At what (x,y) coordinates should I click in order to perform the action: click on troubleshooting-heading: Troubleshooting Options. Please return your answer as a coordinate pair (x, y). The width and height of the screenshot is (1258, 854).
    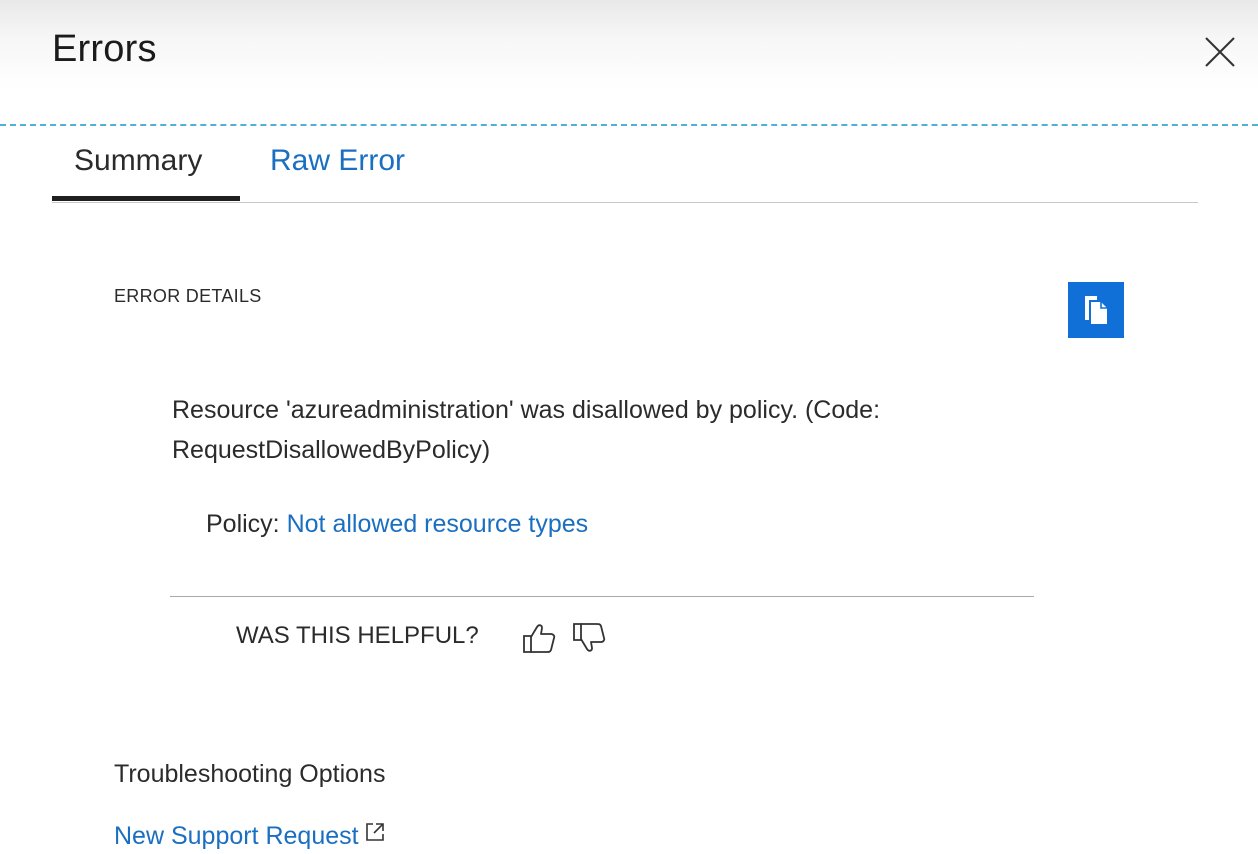
    Looking at the image, I should click on (250, 774).